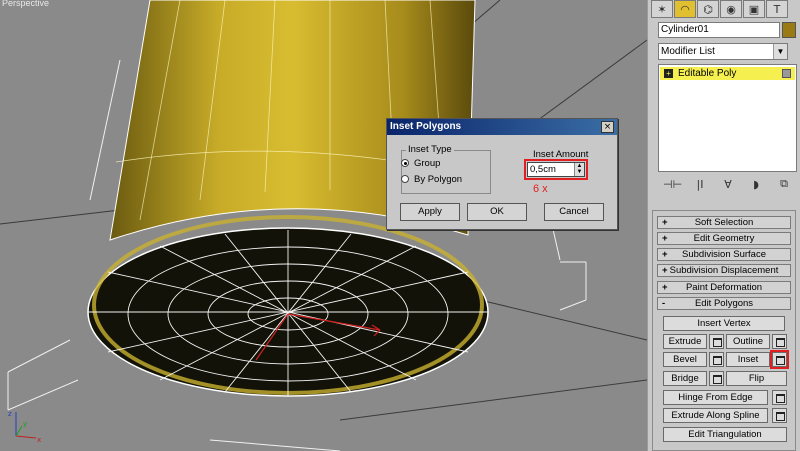 This screenshot has width=800, height=451. I want to click on object-name-field: Cylinder01, so click(719, 30).